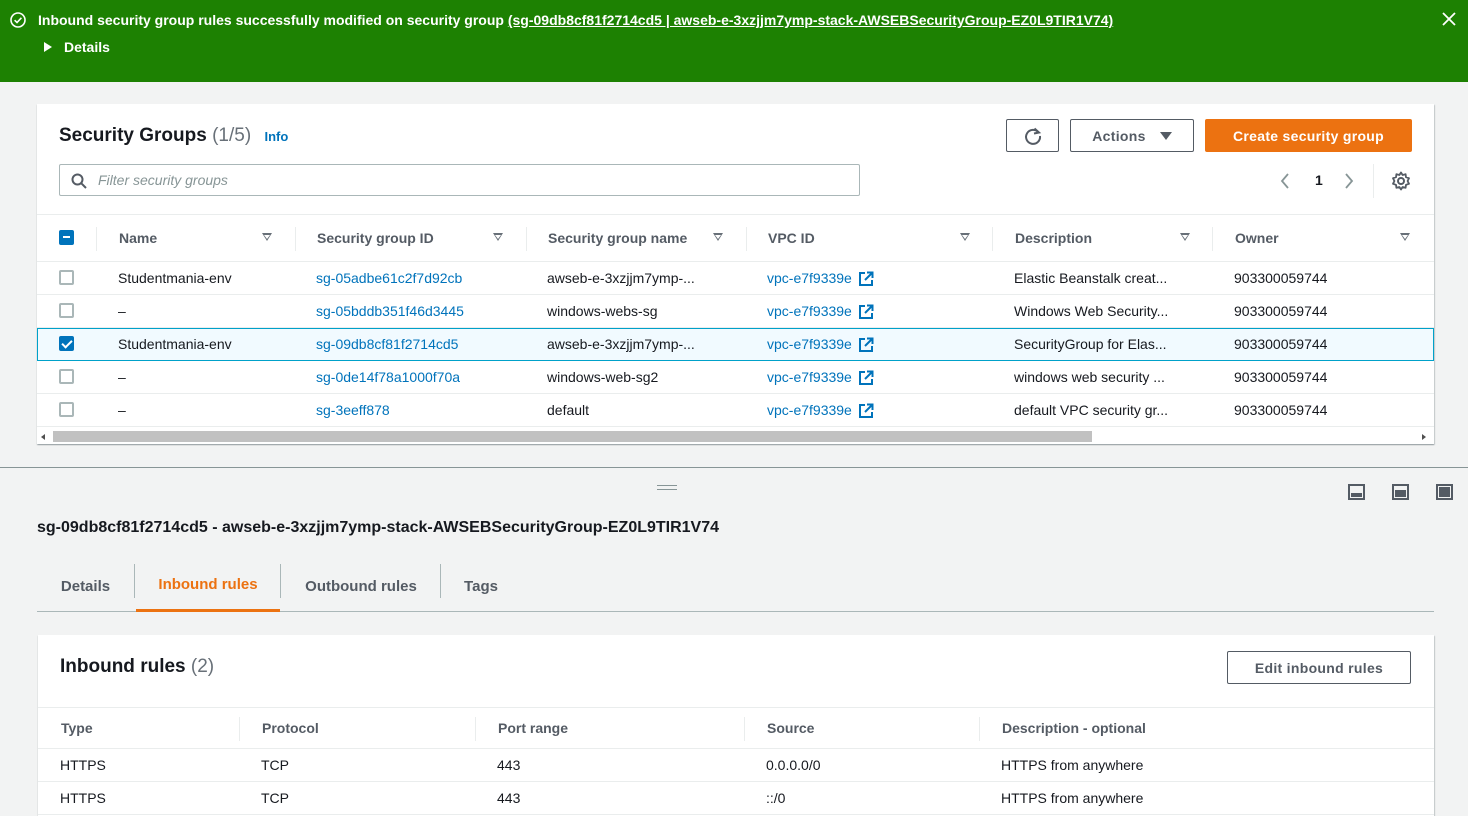 Image resolution: width=1468 pixels, height=816 pixels. What do you see at coordinates (1285, 181) in the screenshot?
I see `chevron-left-icon` at bounding box center [1285, 181].